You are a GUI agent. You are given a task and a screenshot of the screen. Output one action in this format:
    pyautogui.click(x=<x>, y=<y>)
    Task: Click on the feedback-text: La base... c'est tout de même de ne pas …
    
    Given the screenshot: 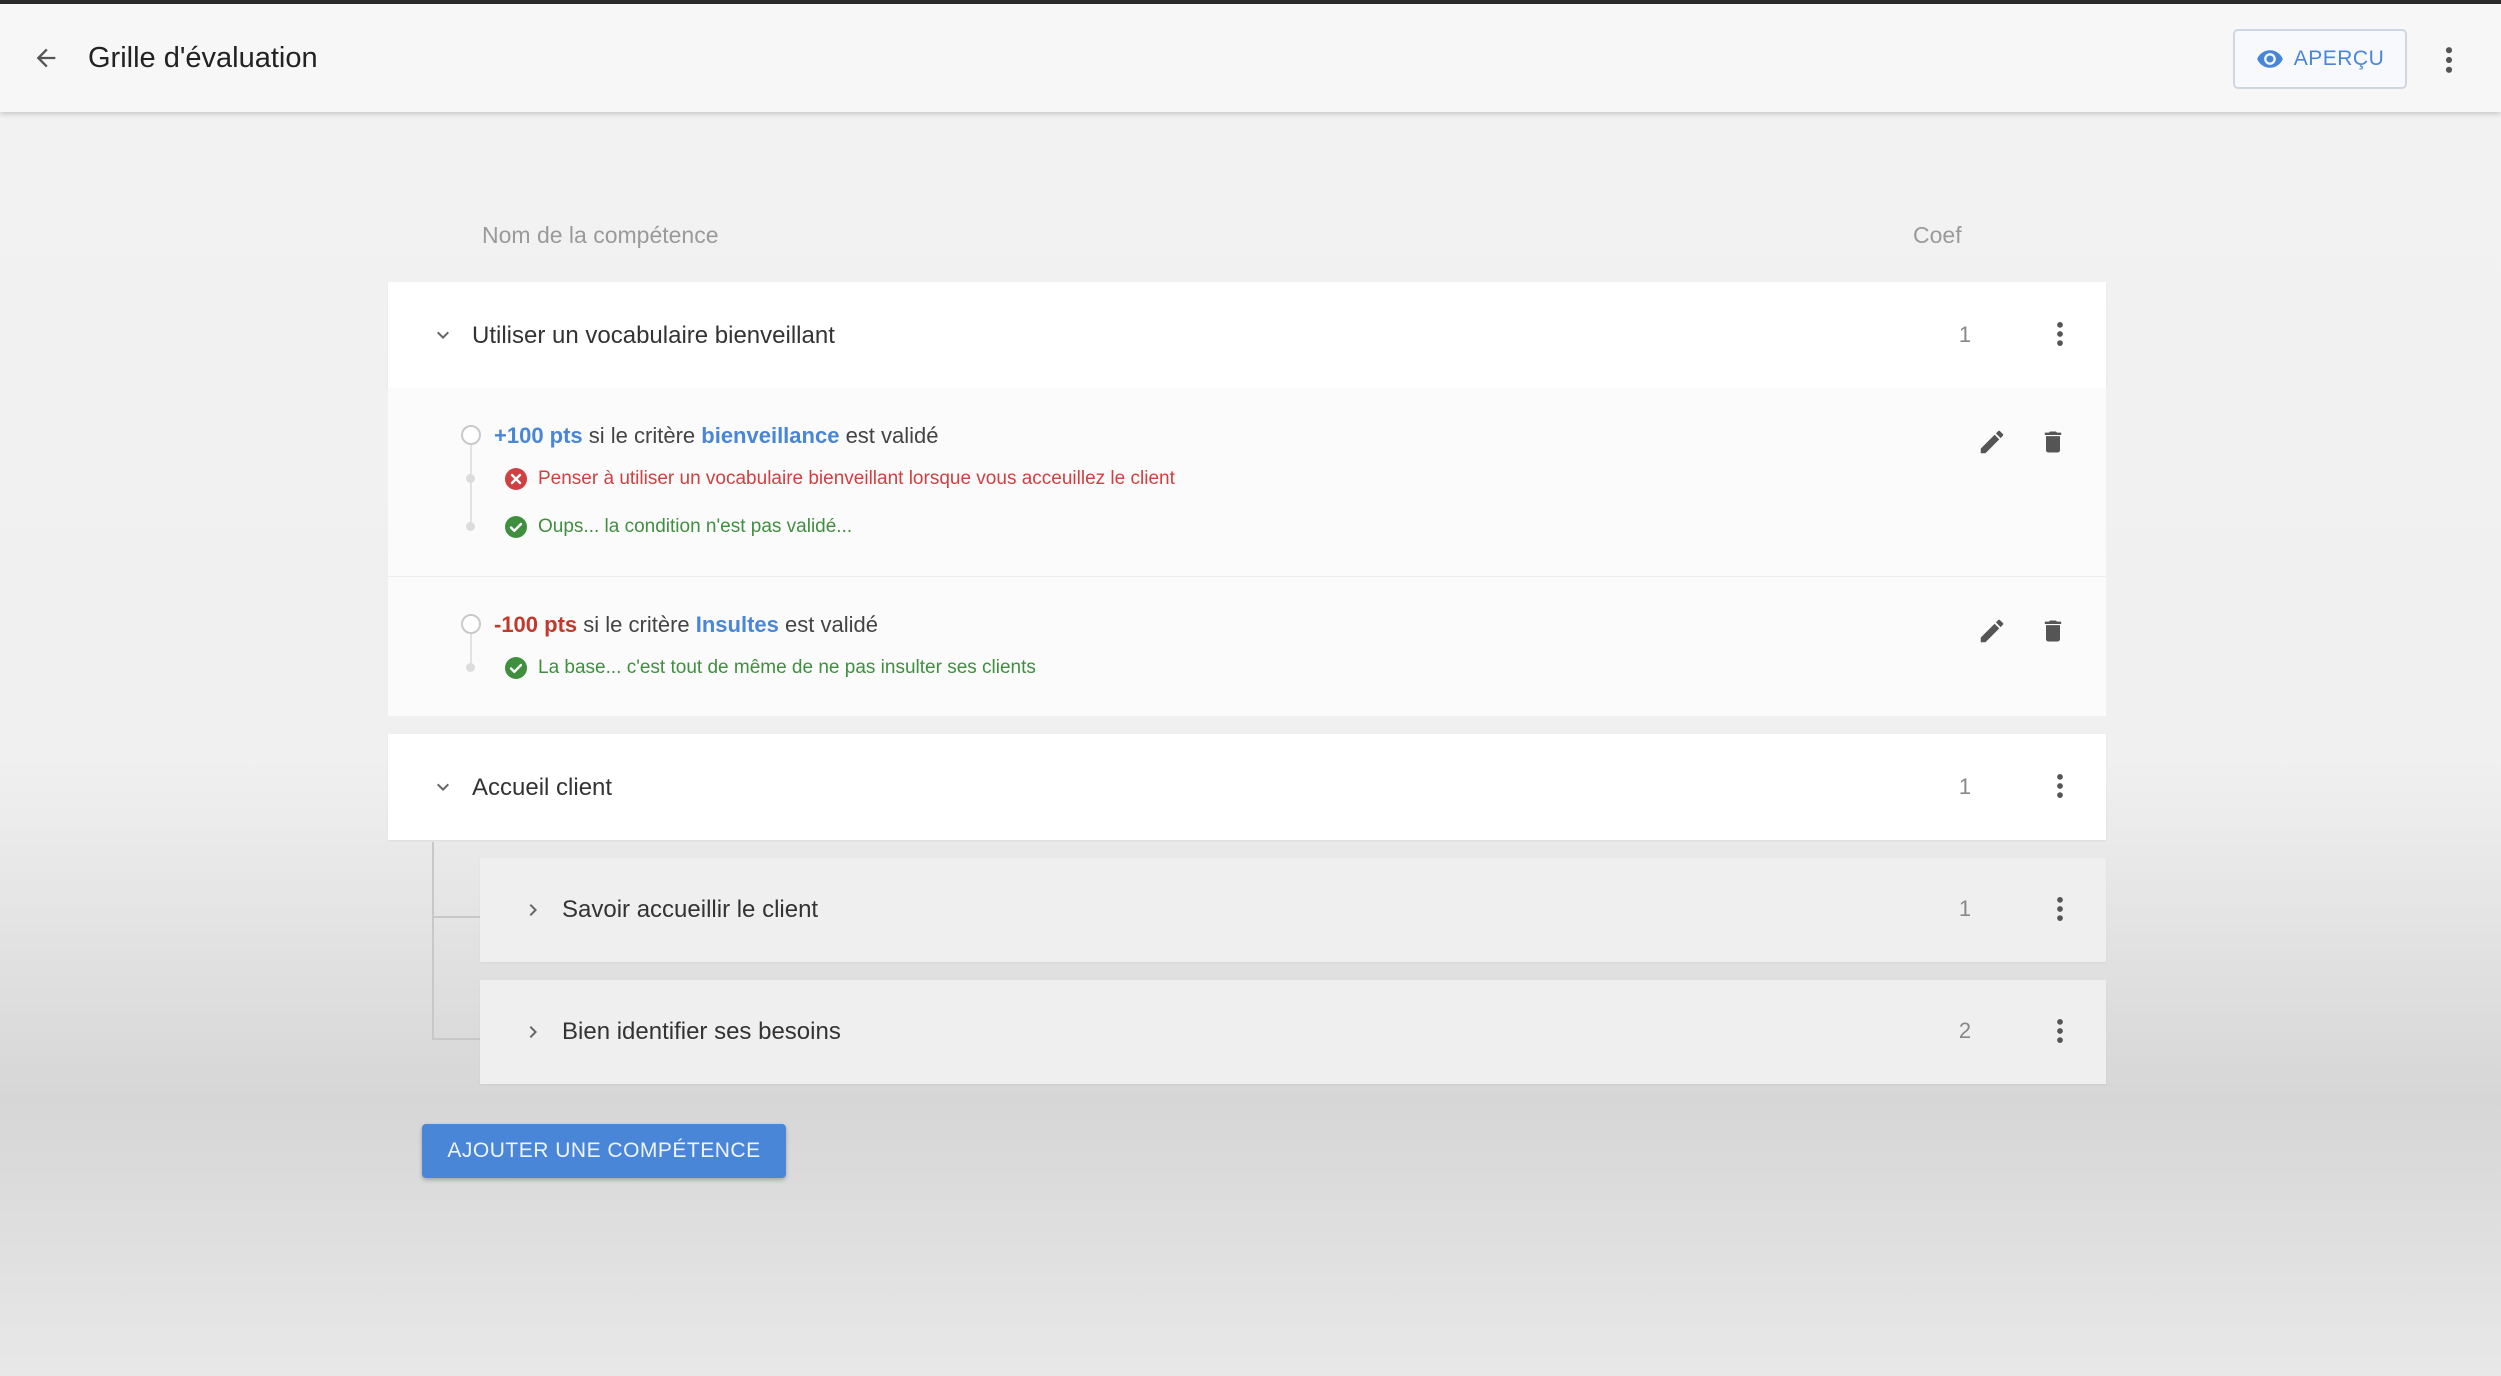 What is the action you would take?
    pyautogui.click(x=787, y=667)
    